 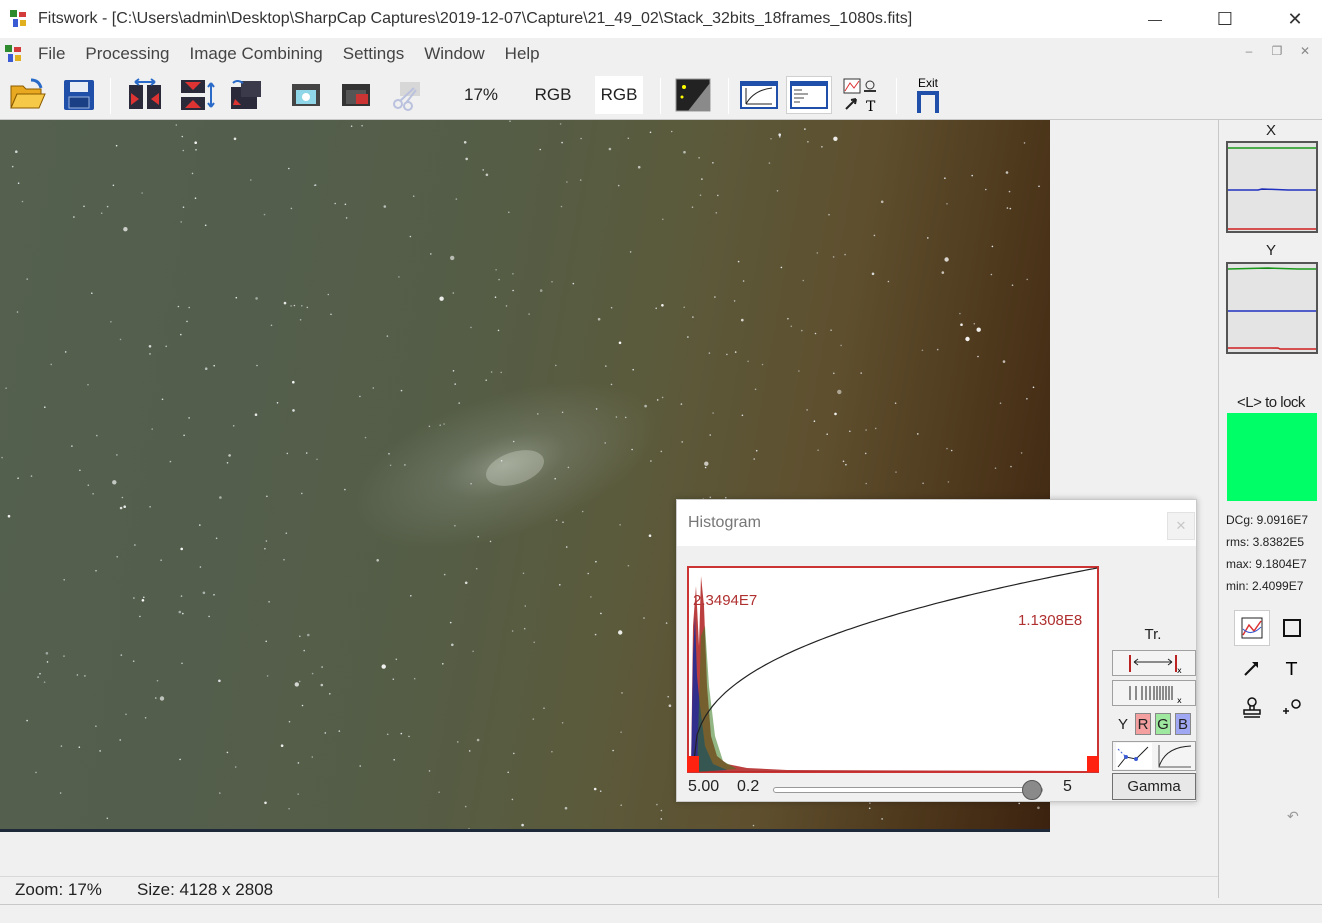 What do you see at coordinates (373, 54) in the screenshot?
I see `menu-settings: Settings` at bounding box center [373, 54].